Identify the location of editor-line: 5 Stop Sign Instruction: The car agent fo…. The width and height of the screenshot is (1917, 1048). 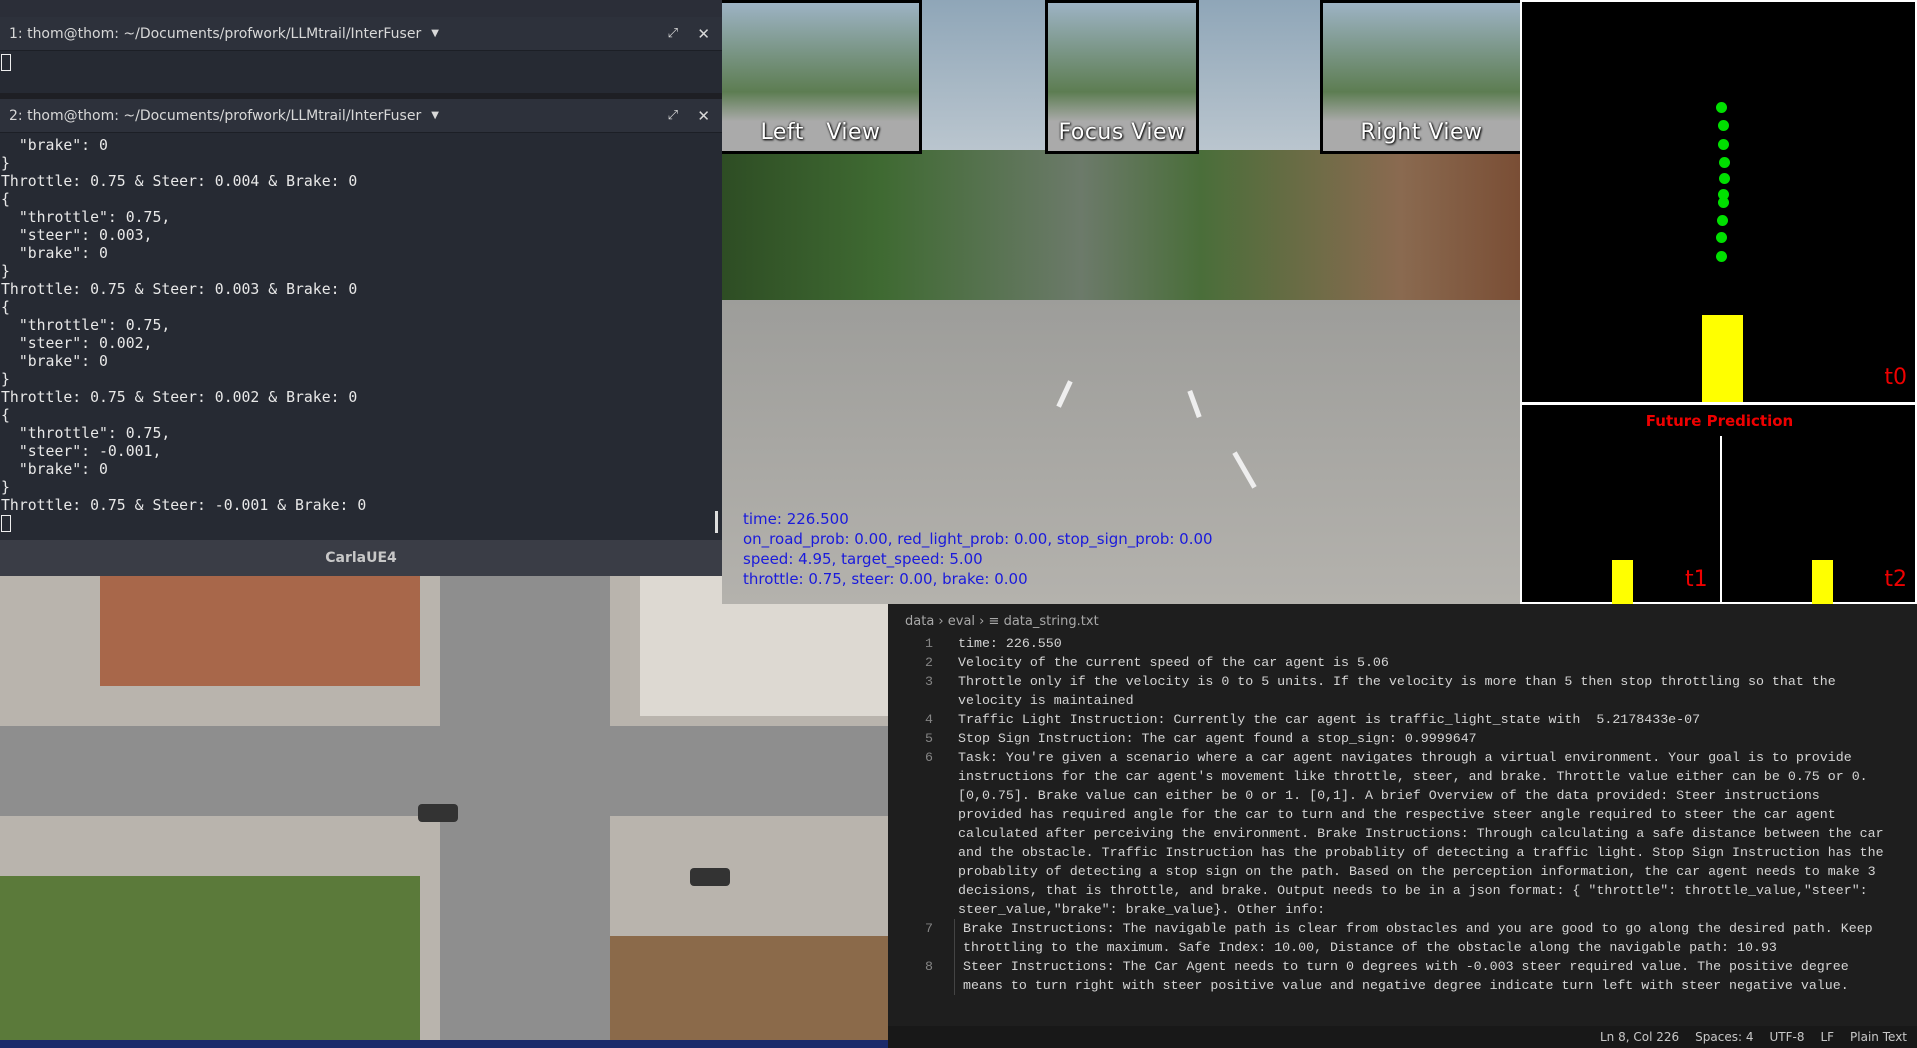
(1393, 738).